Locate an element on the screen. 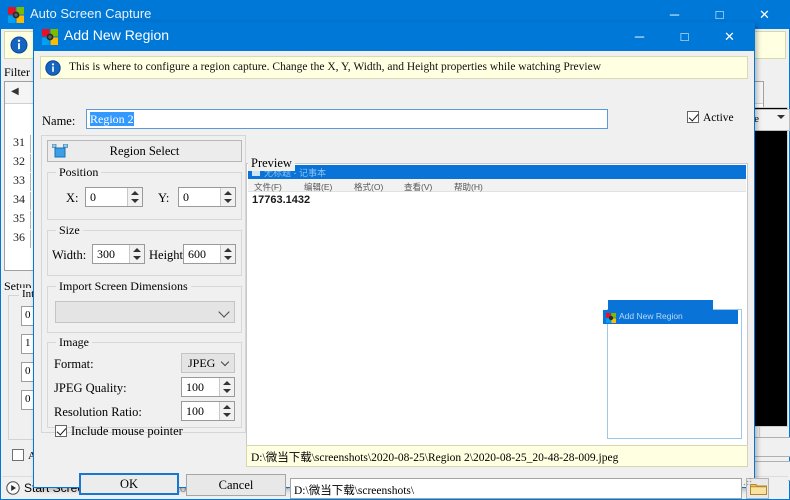  width-spinner: 300 is located at coordinates (118, 254).